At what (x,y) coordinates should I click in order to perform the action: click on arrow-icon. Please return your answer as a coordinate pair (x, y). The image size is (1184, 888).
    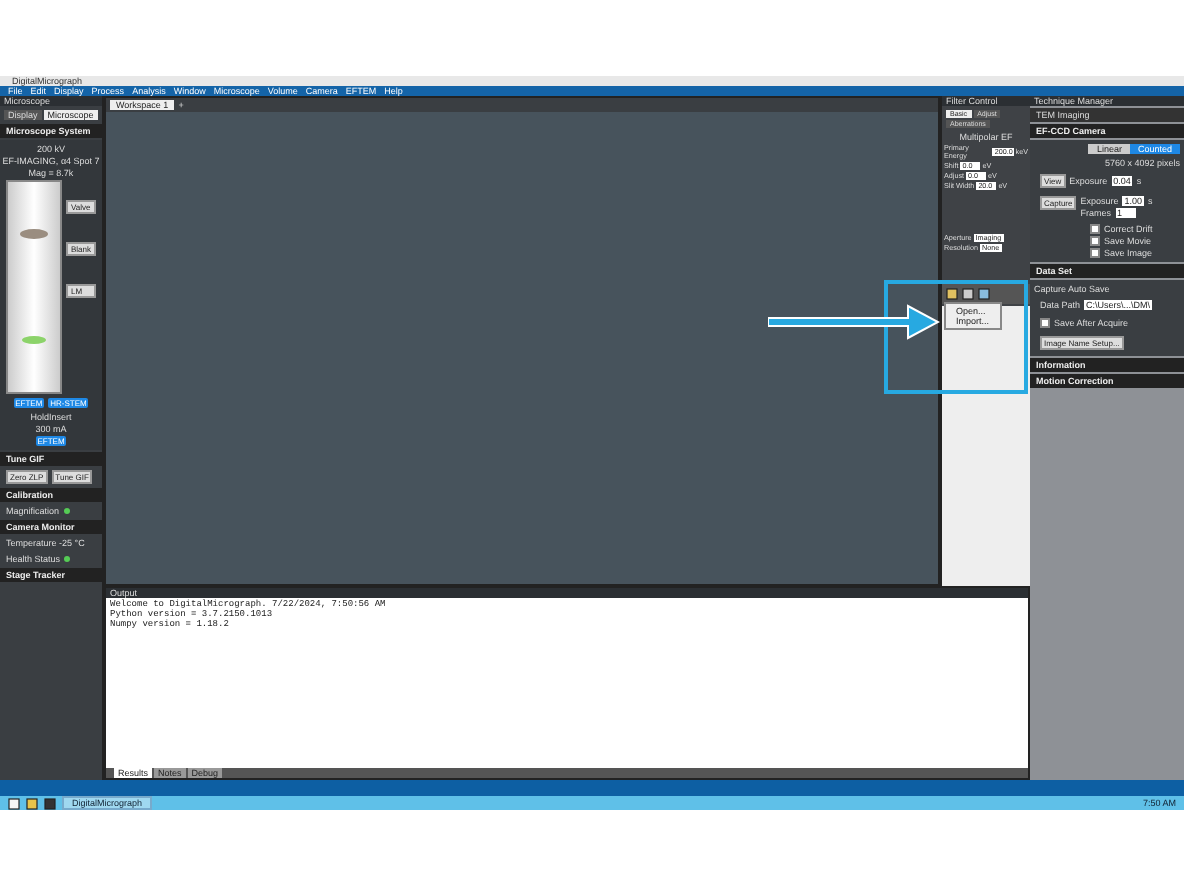
    Looking at the image, I should click on (854, 322).